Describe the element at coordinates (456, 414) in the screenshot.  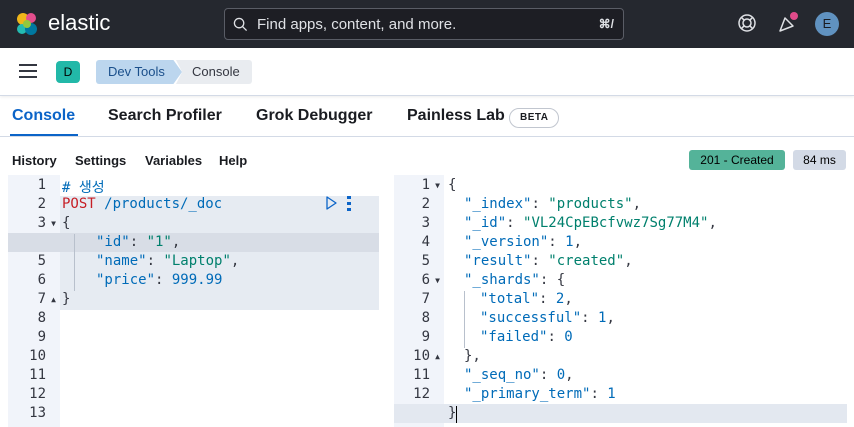
I see `text-cursor` at that location.